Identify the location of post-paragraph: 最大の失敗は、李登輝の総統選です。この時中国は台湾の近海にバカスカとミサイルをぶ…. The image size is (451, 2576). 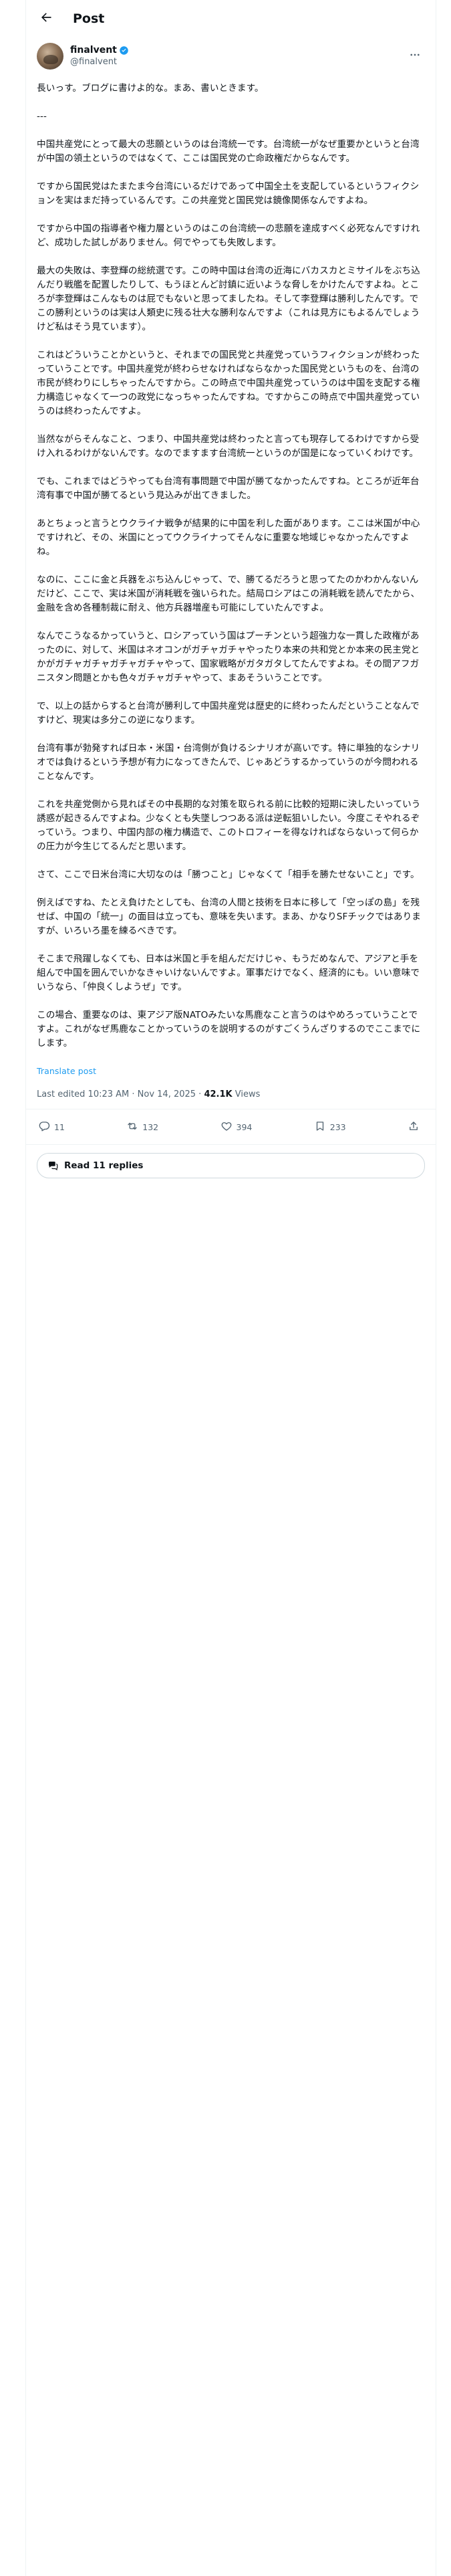
(228, 299).